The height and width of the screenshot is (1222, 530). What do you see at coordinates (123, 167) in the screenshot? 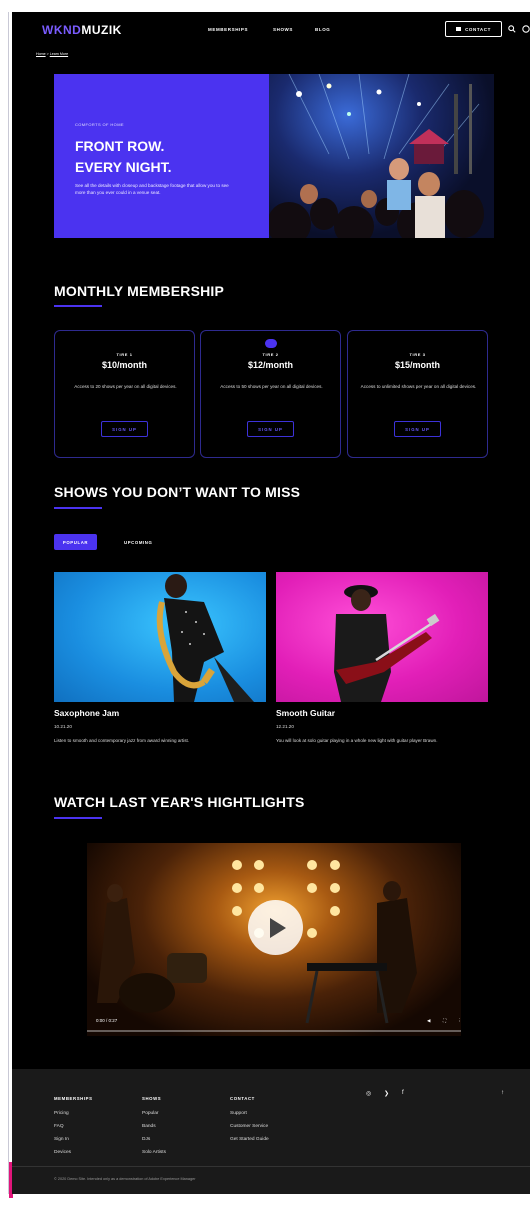
I see `hero-title-line-2: EVERY NIGHT.` at bounding box center [123, 167].